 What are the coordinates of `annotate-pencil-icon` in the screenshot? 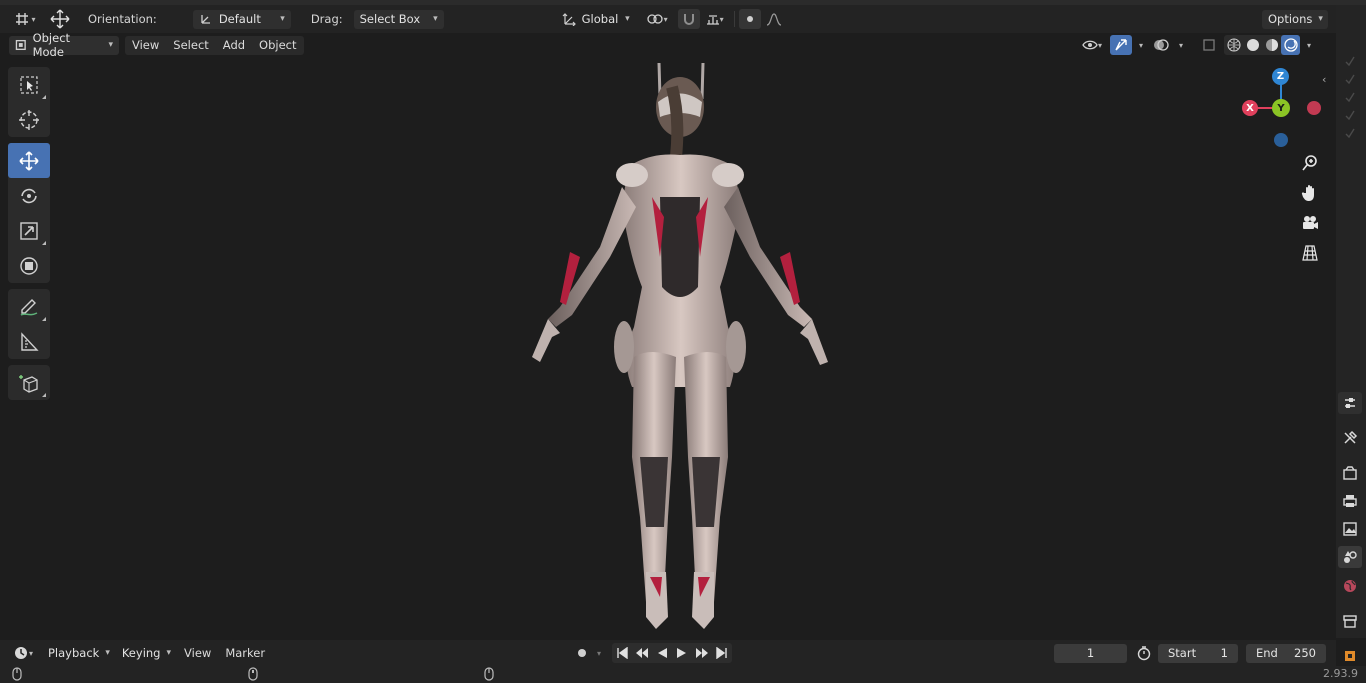 It's located at (29, 307).